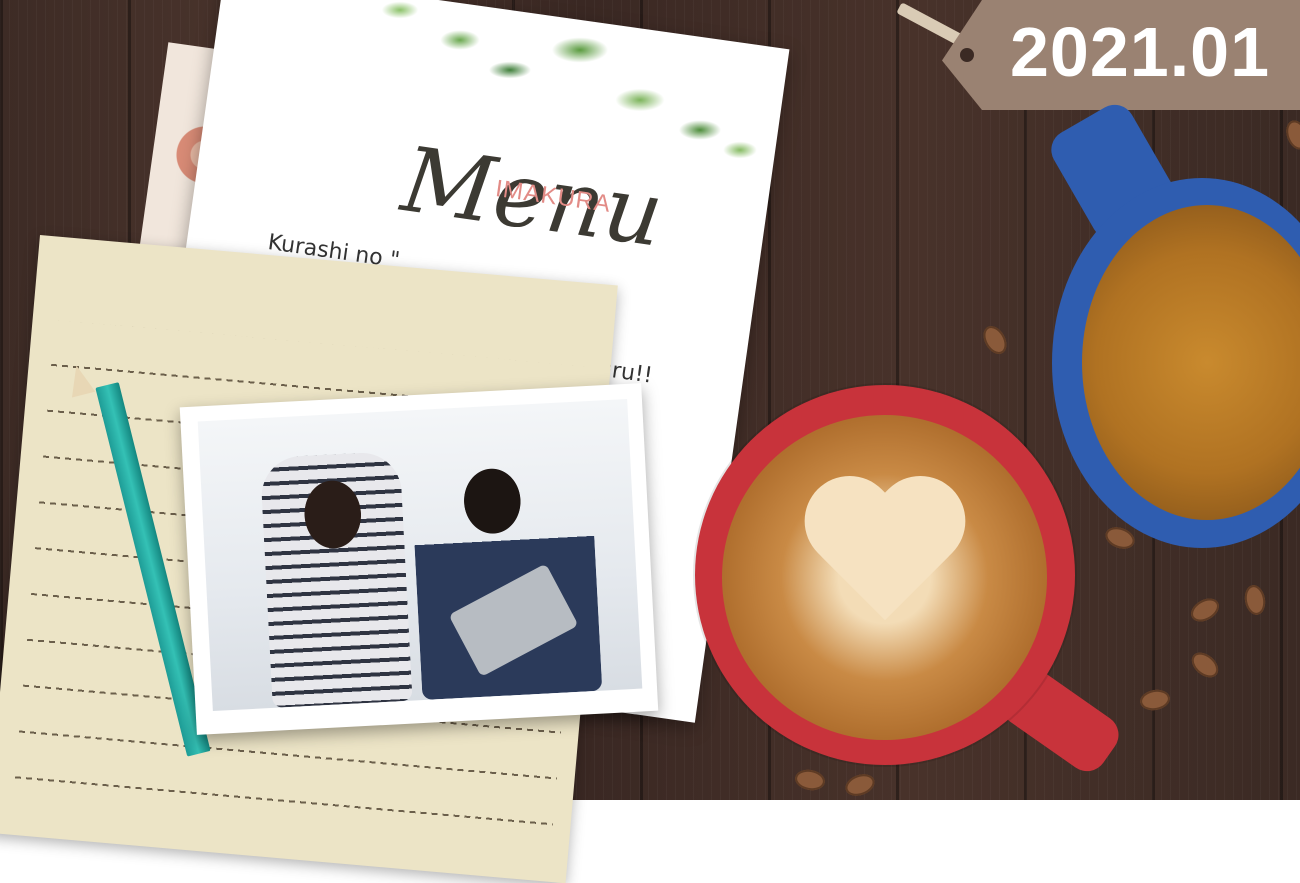 The width and height of the screenshot is (1300, 883). What do you see at coordinates (885, 555) in the screenshot?
I see `latte-heart-art` at bounding box center [885, 555].